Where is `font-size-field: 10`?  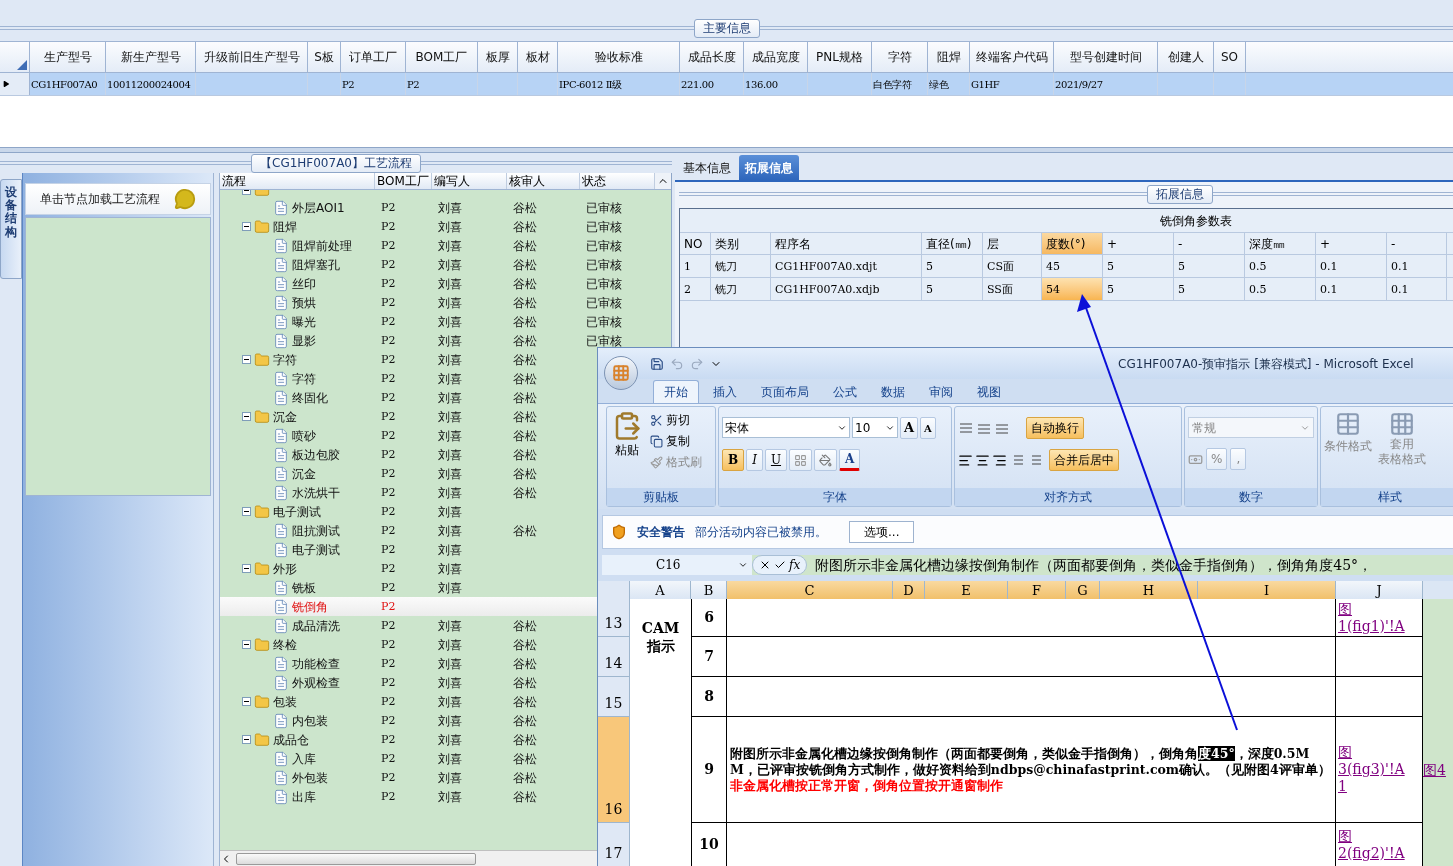 font-size-field: 10 is located at coordinates (875, 427).